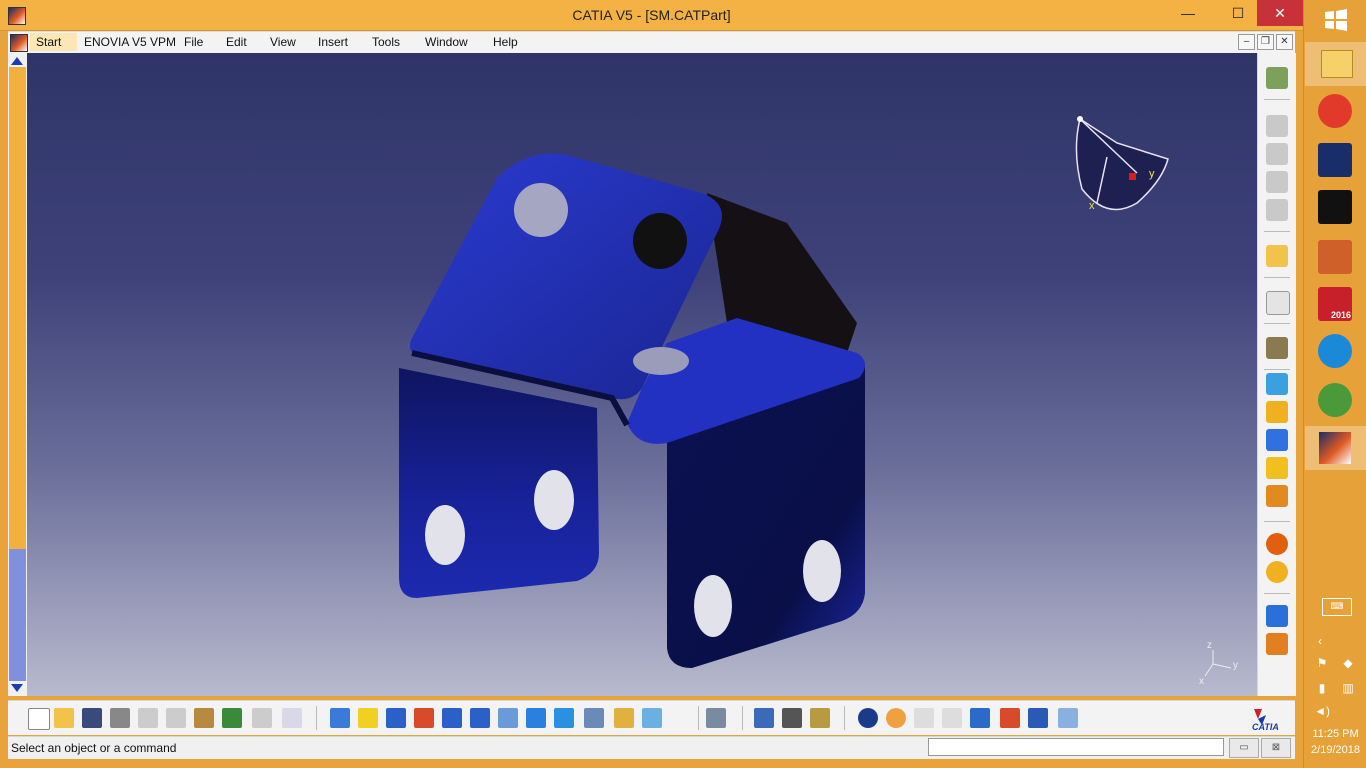  Describe the element at coordinates (1277, 412) in the screenshot. I see `wall-icon` at that location.